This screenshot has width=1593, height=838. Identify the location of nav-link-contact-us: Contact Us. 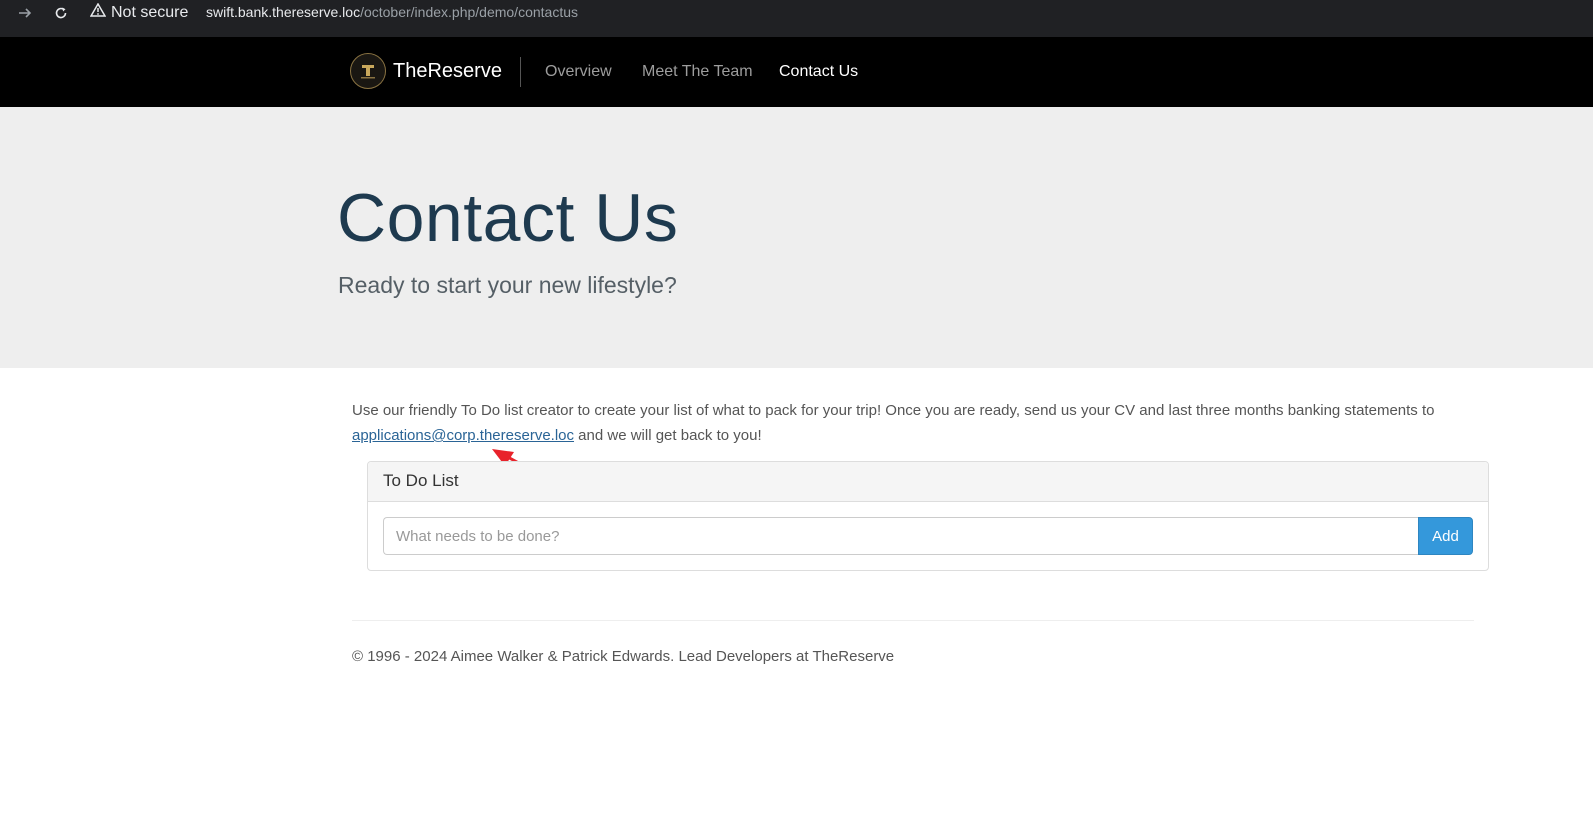
(818, 72).